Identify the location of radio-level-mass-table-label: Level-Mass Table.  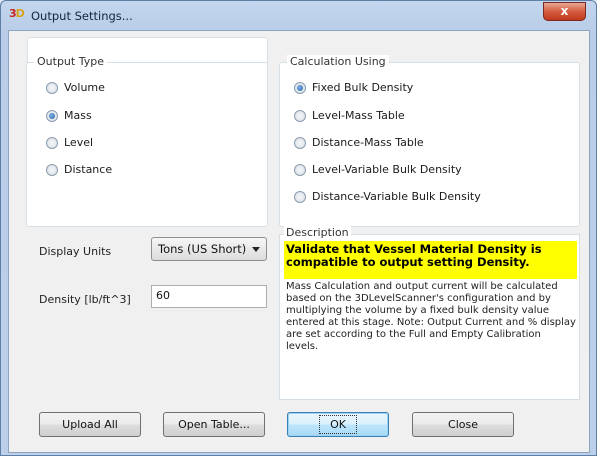
(358, 115).